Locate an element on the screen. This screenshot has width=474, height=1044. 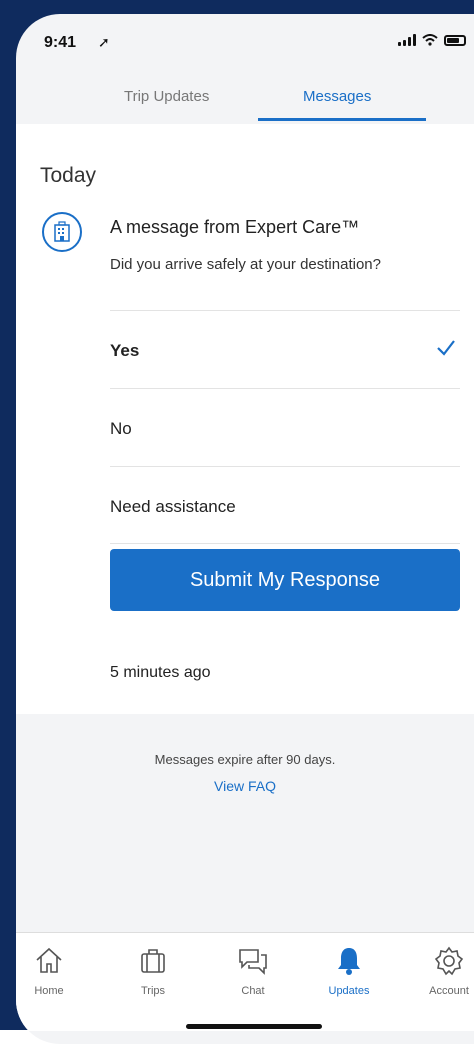
nav-trips: Trips is located at coordinates (153, 971).